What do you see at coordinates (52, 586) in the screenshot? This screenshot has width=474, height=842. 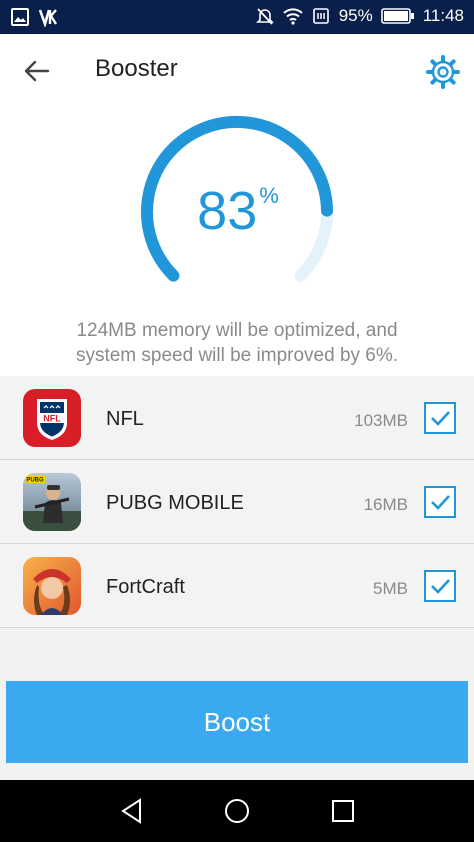 I see `fortcraft-icon` at bounding box center [52, 586].